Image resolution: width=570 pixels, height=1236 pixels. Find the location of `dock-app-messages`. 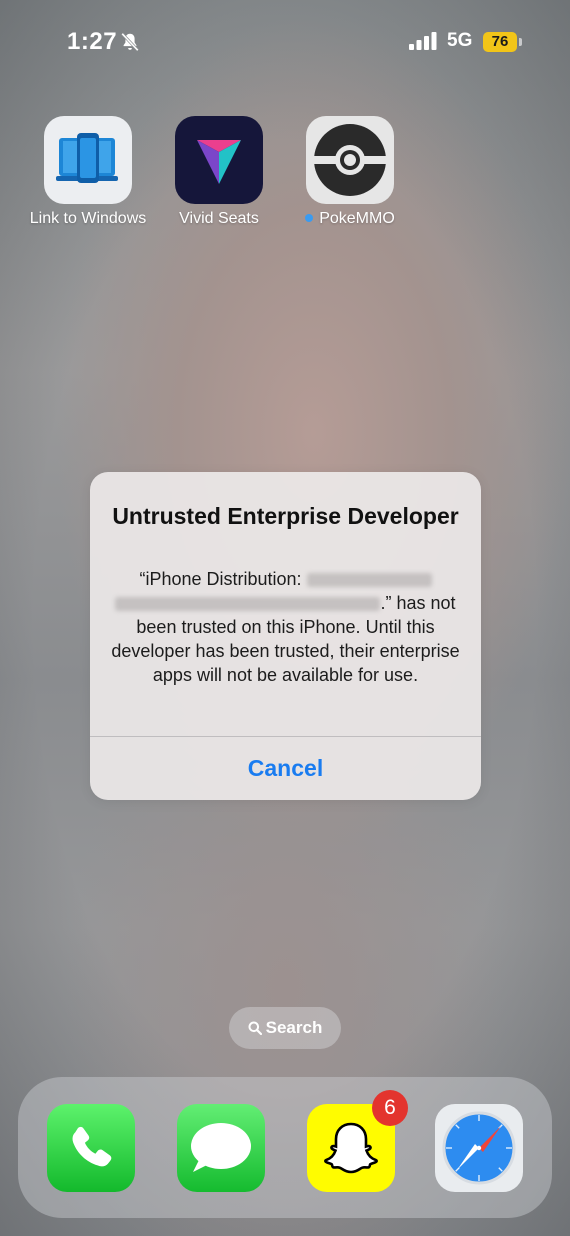

dock-app-messages is located at coordinates (221, 1148).